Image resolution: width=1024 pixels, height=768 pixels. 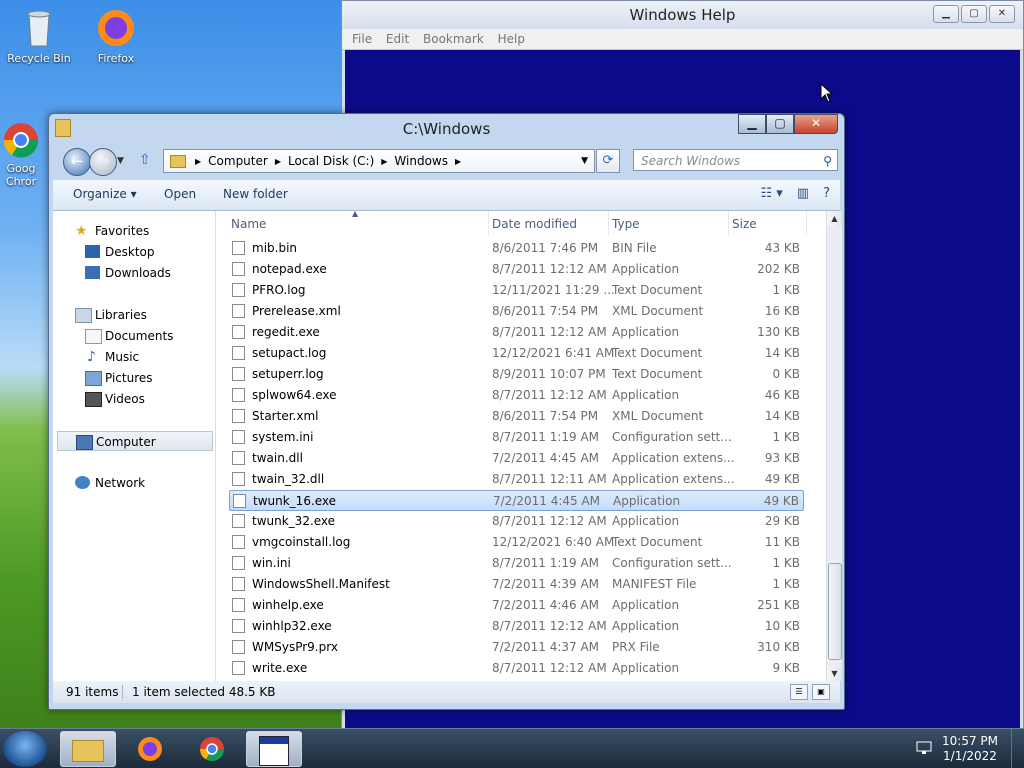 I want to click on breadcrumb-computer: Computer, so click(x=238, y=161).